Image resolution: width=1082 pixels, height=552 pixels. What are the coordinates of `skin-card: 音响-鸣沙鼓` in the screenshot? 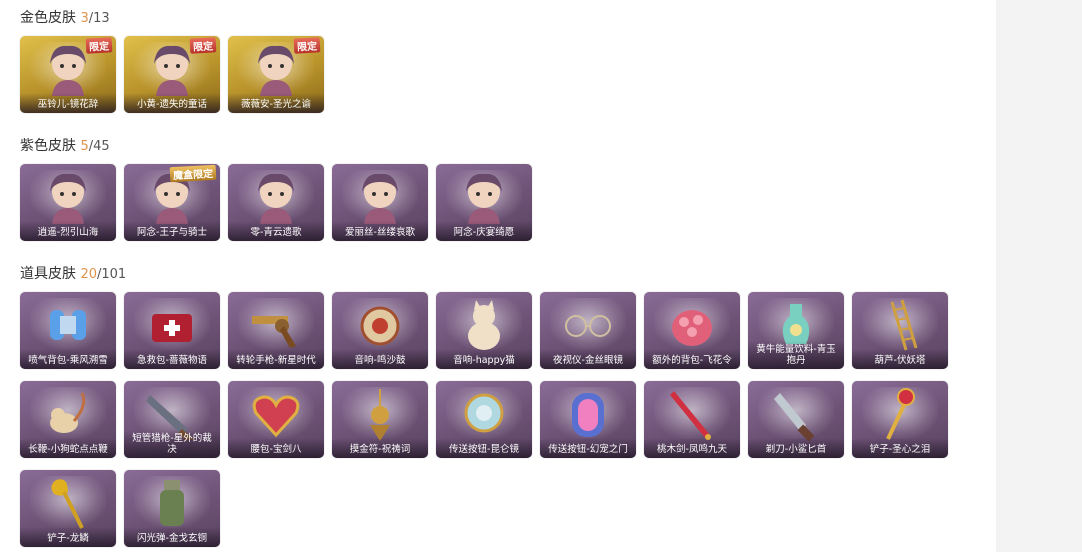 It's located at (380, 330).